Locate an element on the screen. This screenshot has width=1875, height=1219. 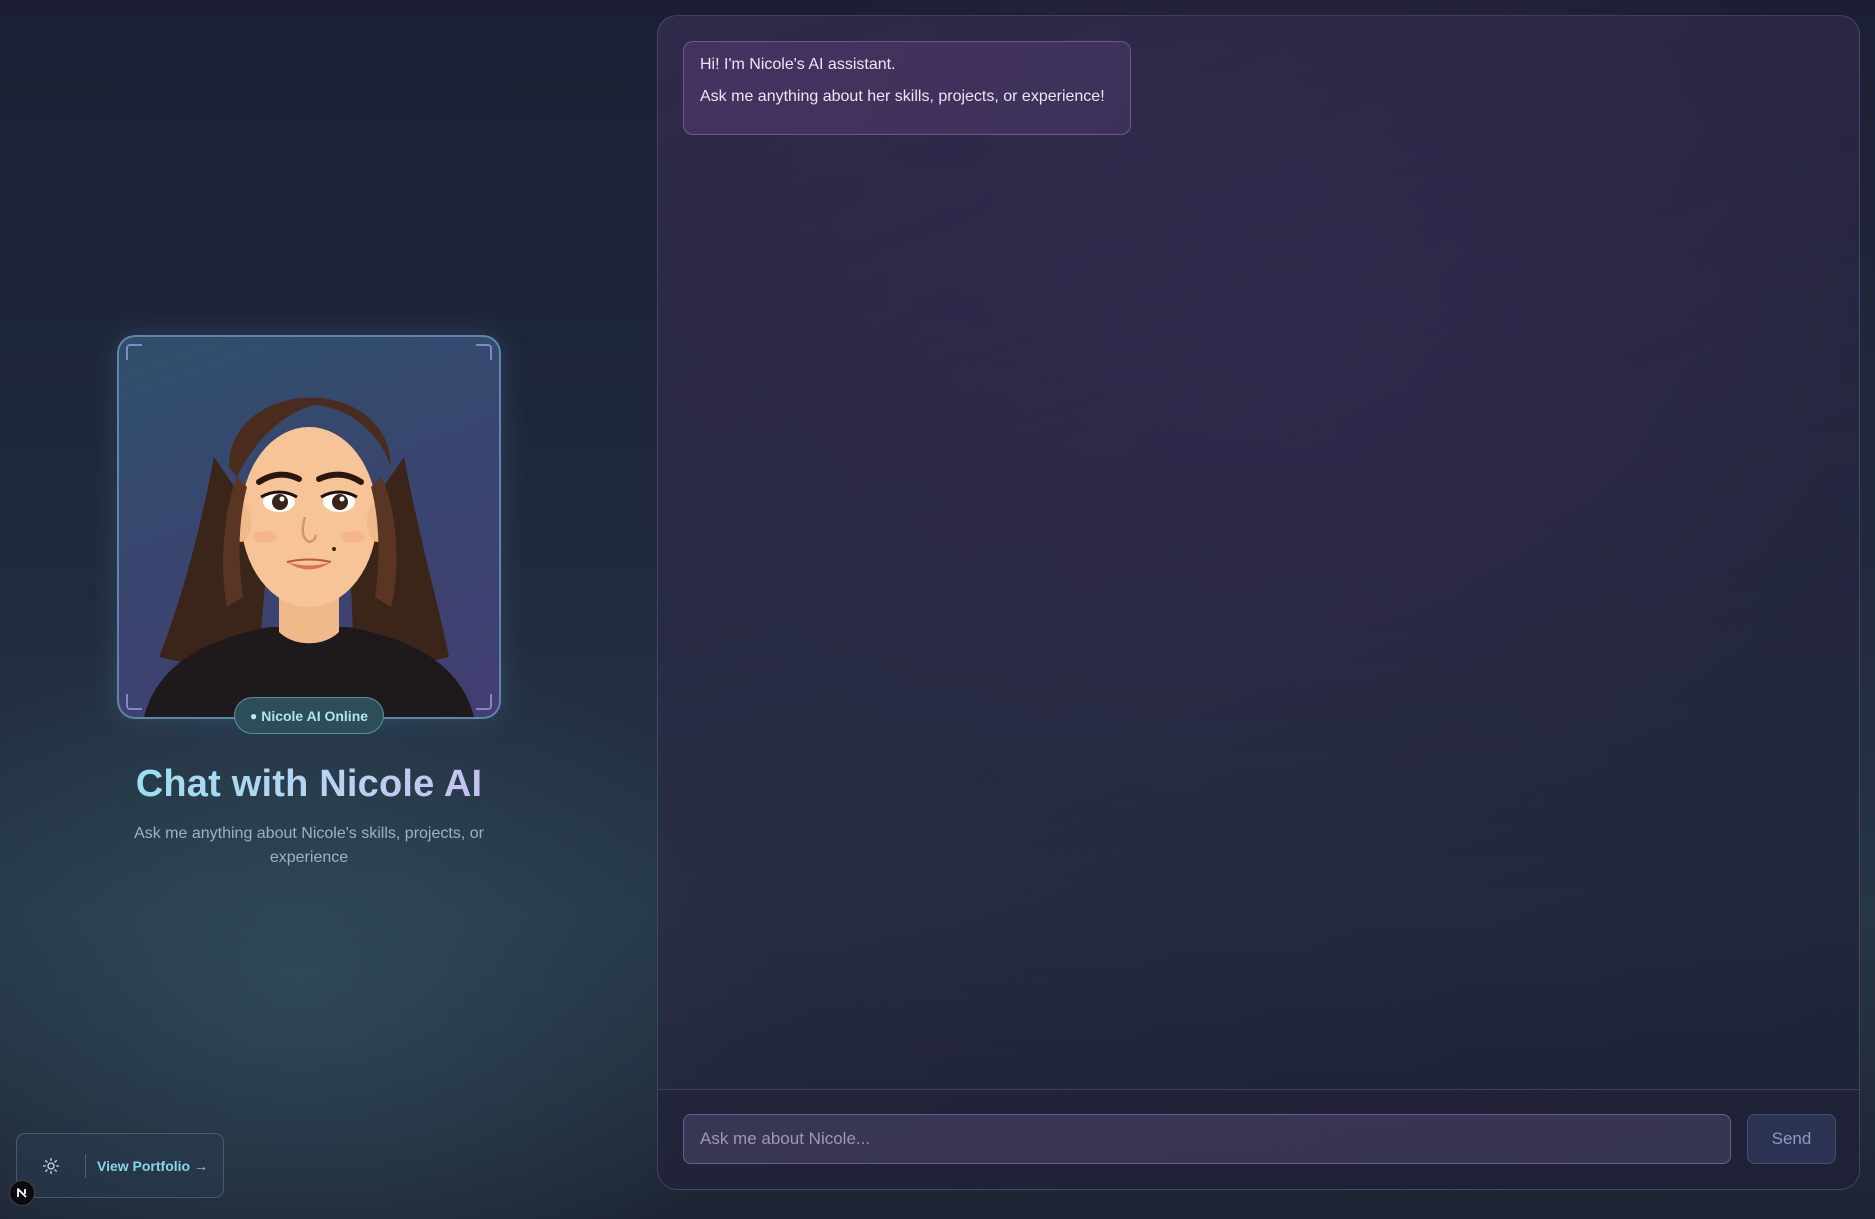
chat-input is located at coordinates (1207, 1139).